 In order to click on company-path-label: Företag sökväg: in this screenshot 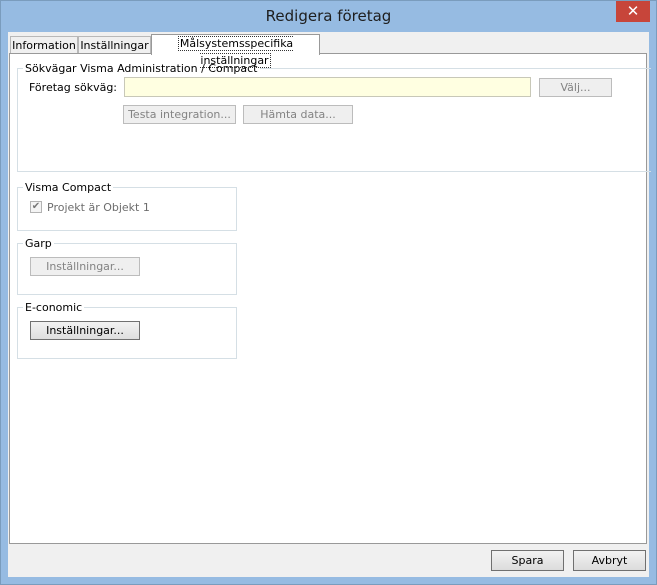, I will do `click(73, 87)`.